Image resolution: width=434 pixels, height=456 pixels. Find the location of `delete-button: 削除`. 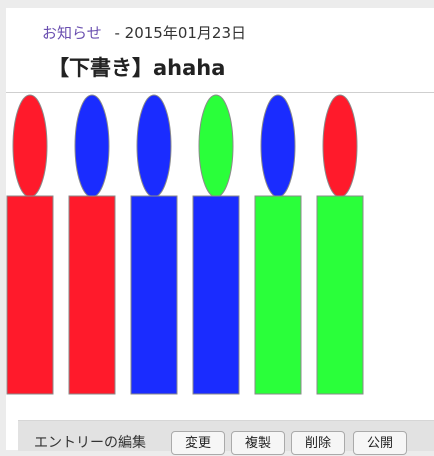

delete-button: 削除 is located at coordinates (318, 443).